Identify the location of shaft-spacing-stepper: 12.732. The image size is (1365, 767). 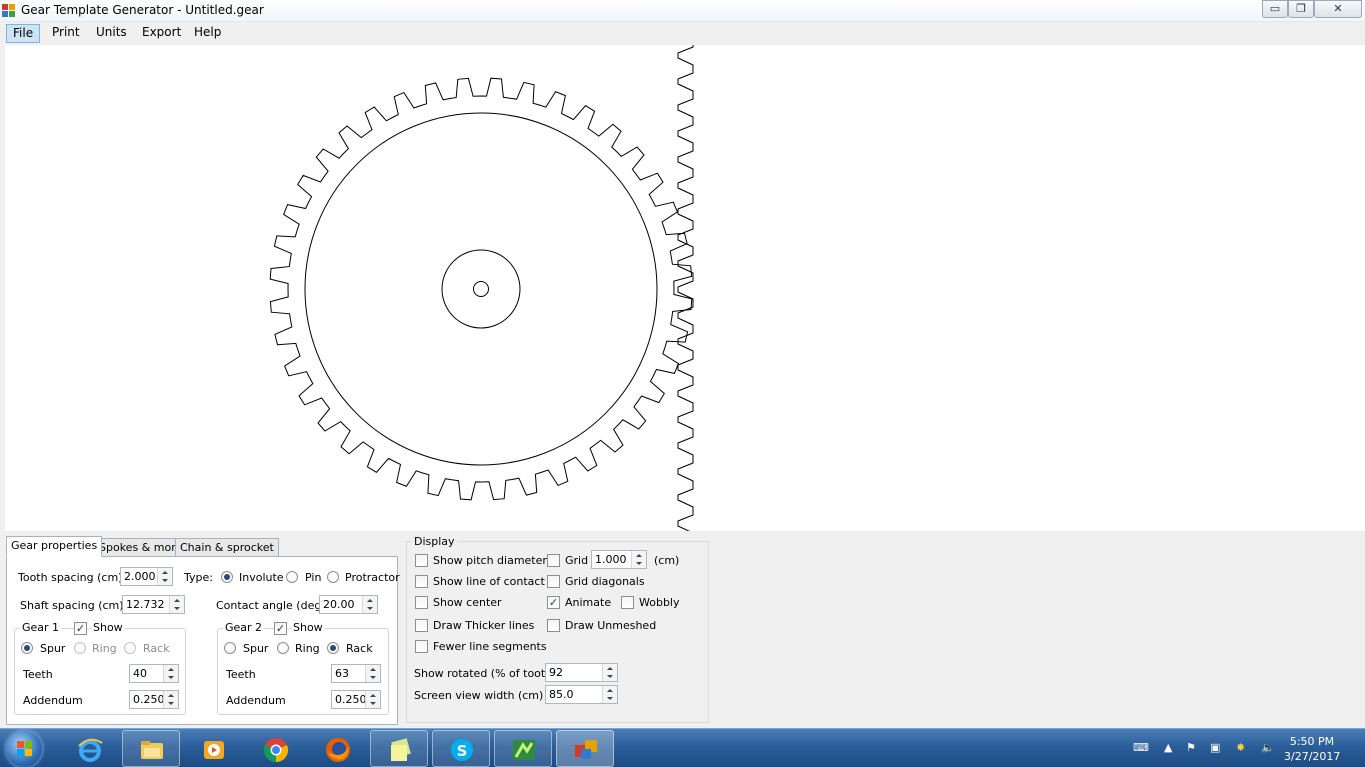
(153, 604).